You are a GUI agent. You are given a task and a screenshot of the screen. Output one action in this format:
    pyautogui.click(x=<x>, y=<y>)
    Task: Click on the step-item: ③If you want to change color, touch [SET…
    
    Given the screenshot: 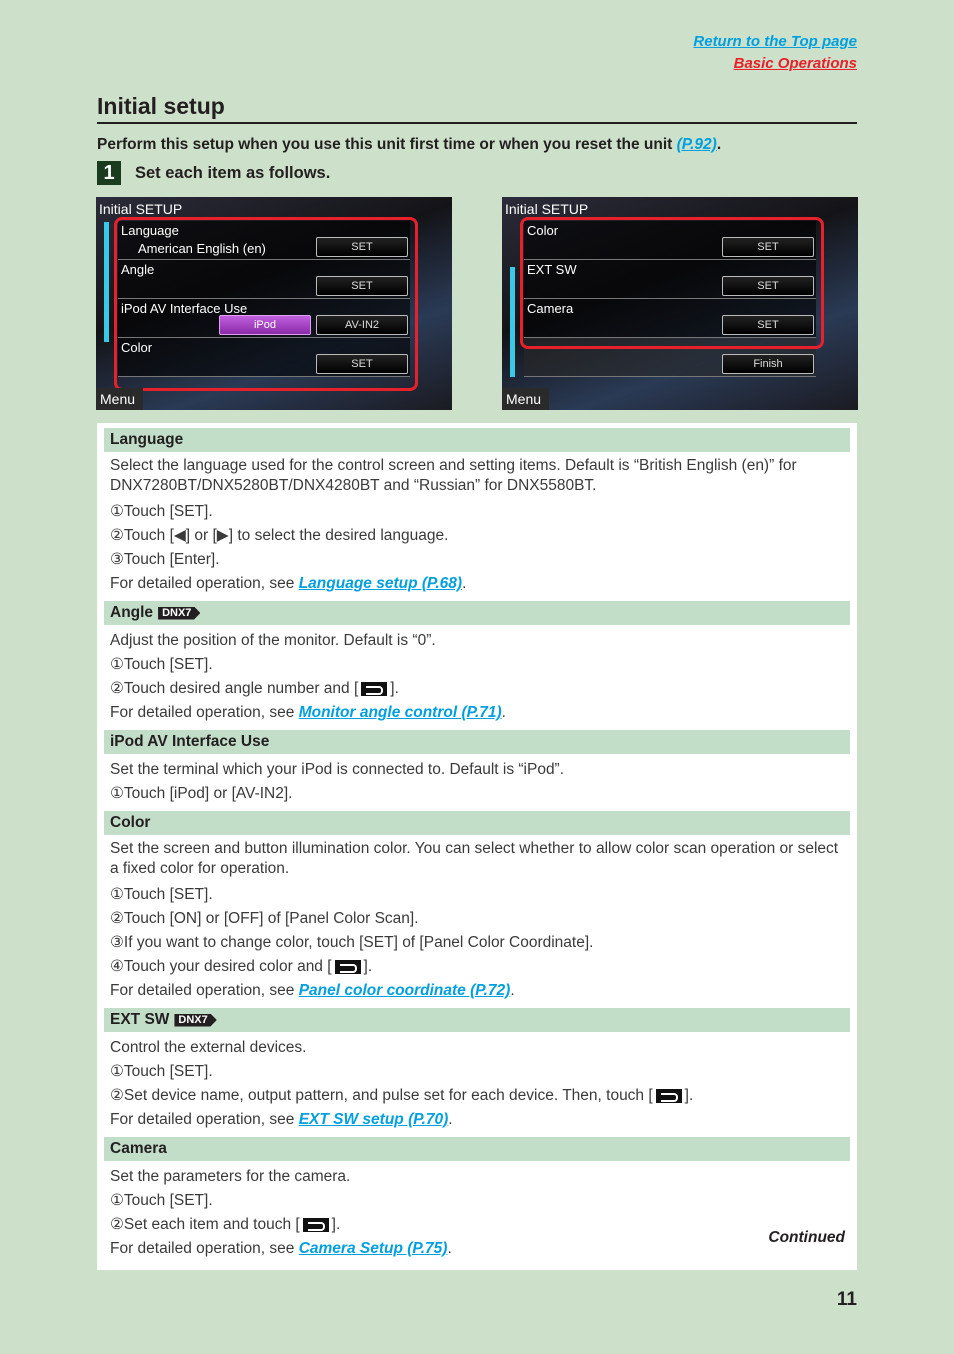 What is the action you would take?
    pyautogui.click(x=352, y=942)
    